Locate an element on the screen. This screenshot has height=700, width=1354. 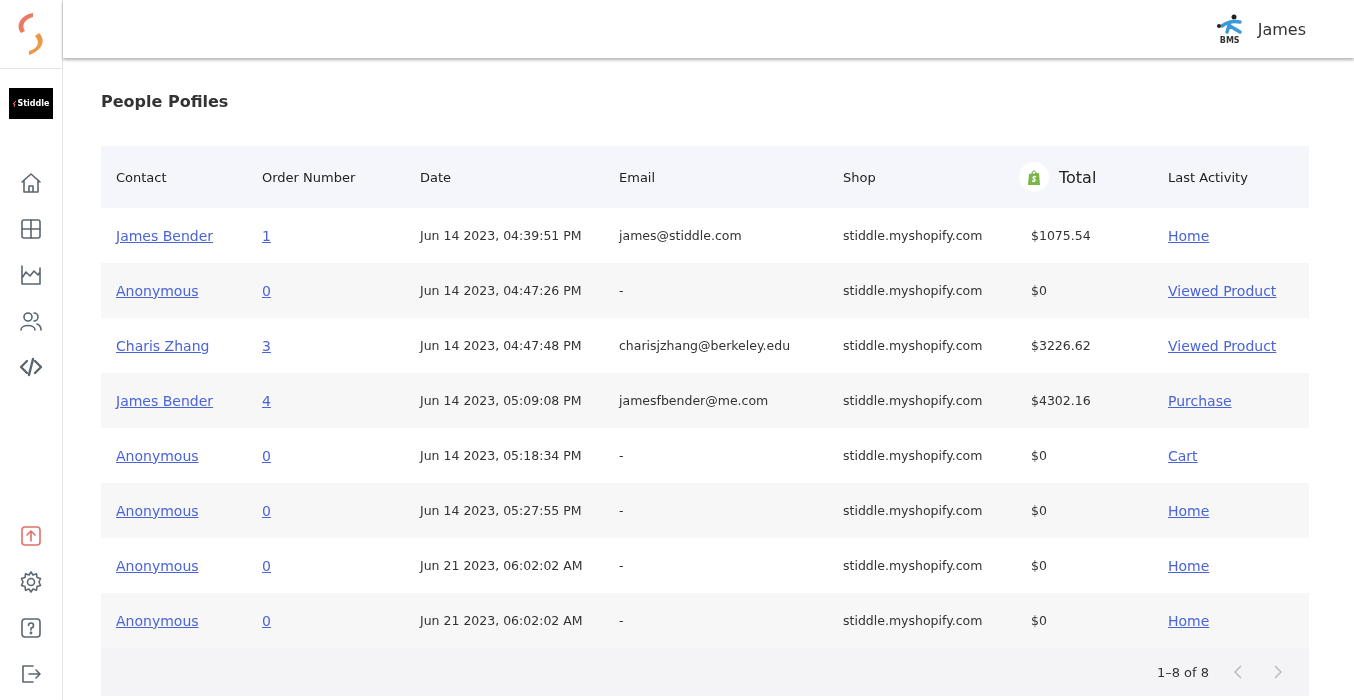
order-link: 1 is located at coordinates (266, 235).